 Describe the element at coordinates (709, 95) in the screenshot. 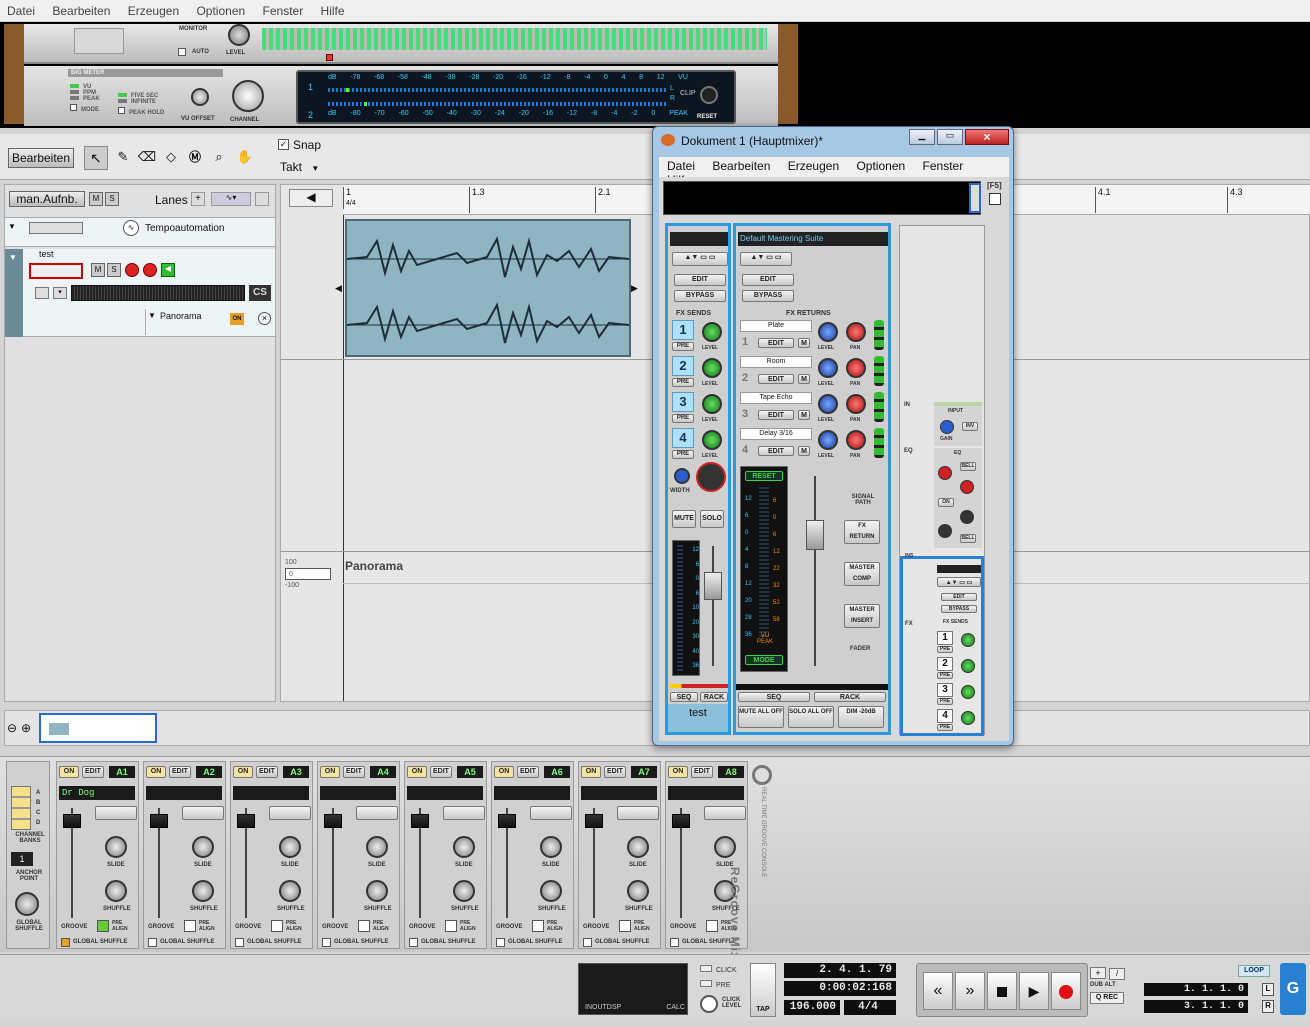

I see `reset-knob` at that location.